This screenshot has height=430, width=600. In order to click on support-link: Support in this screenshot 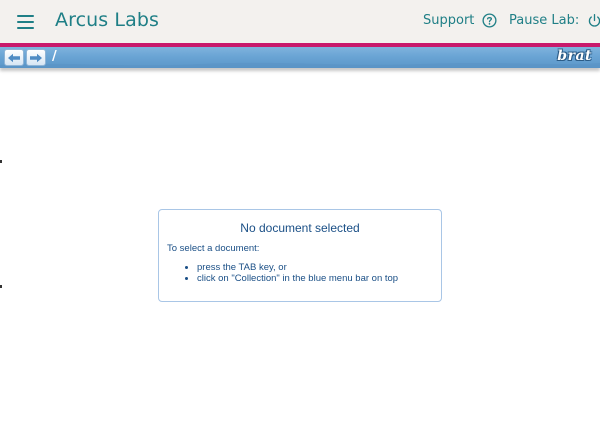, I will do `click(460, 20)`.